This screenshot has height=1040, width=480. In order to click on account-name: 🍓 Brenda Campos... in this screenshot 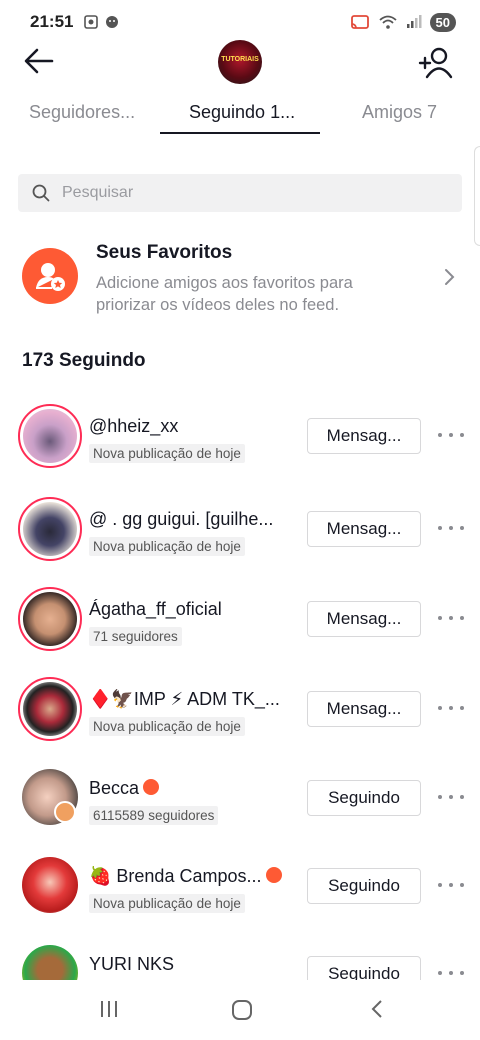, I will do `click(185, 876)`.